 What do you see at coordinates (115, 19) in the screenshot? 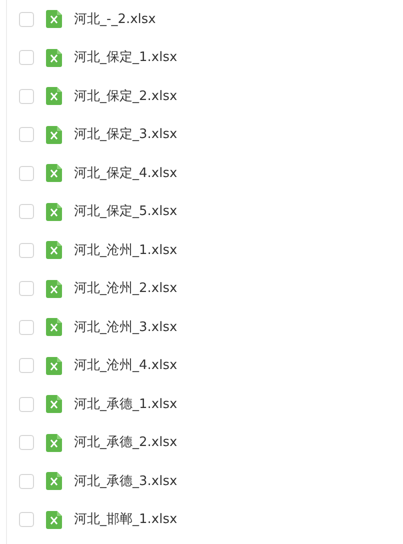
I see `file-name: 河北_-_2.xlsx` at bounding box center [115, 19].